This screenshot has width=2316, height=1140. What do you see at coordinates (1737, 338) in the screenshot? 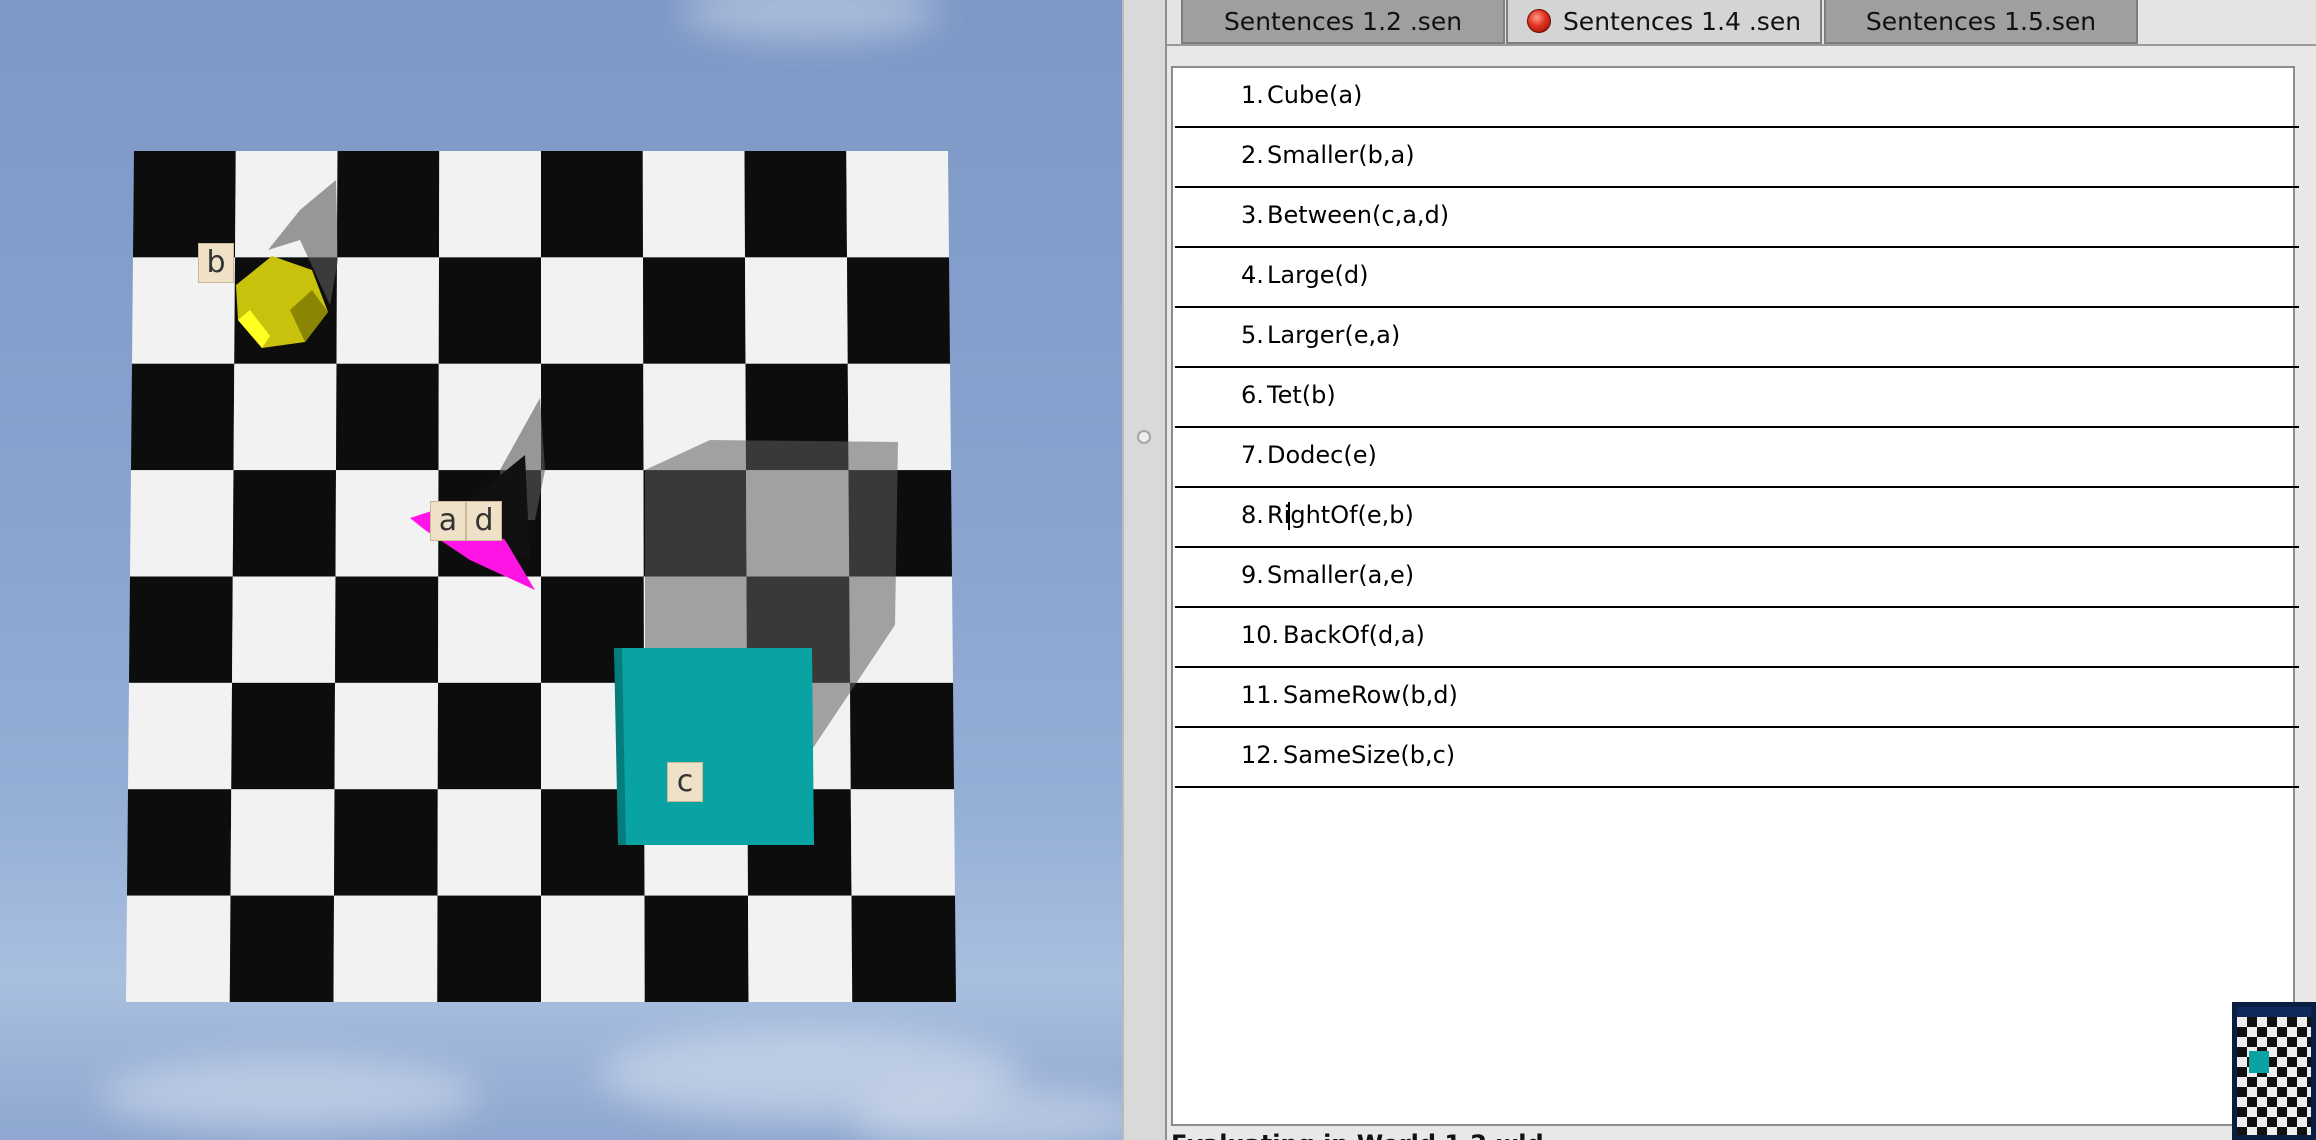
I see `sentence-row: 5. Larger(e,a)` at bounding box center [1737, 338].